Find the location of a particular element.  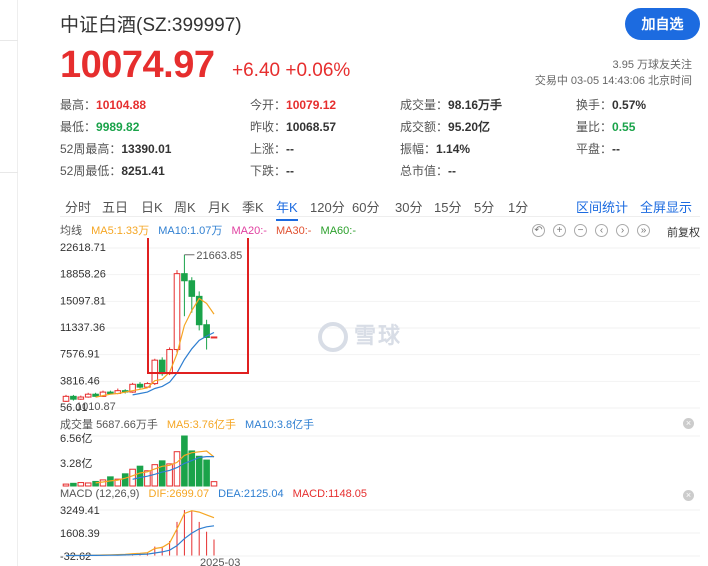

ma30-label: MA30:- is located at coordinates (294, 231).